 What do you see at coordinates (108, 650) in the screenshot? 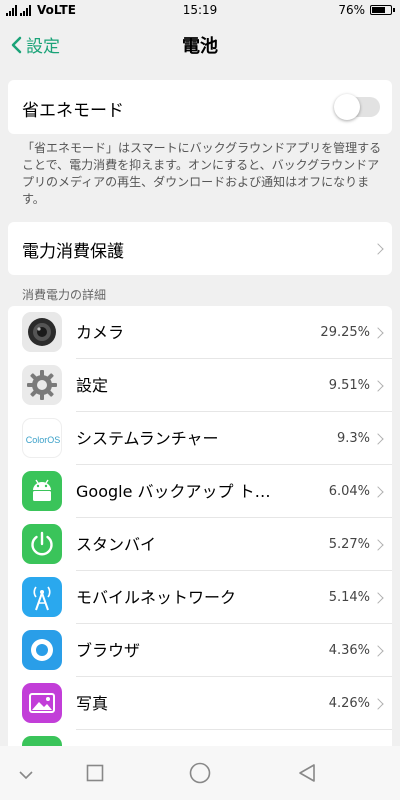
I see `app-name: ブラウザ` at bounding box center [108, 650].